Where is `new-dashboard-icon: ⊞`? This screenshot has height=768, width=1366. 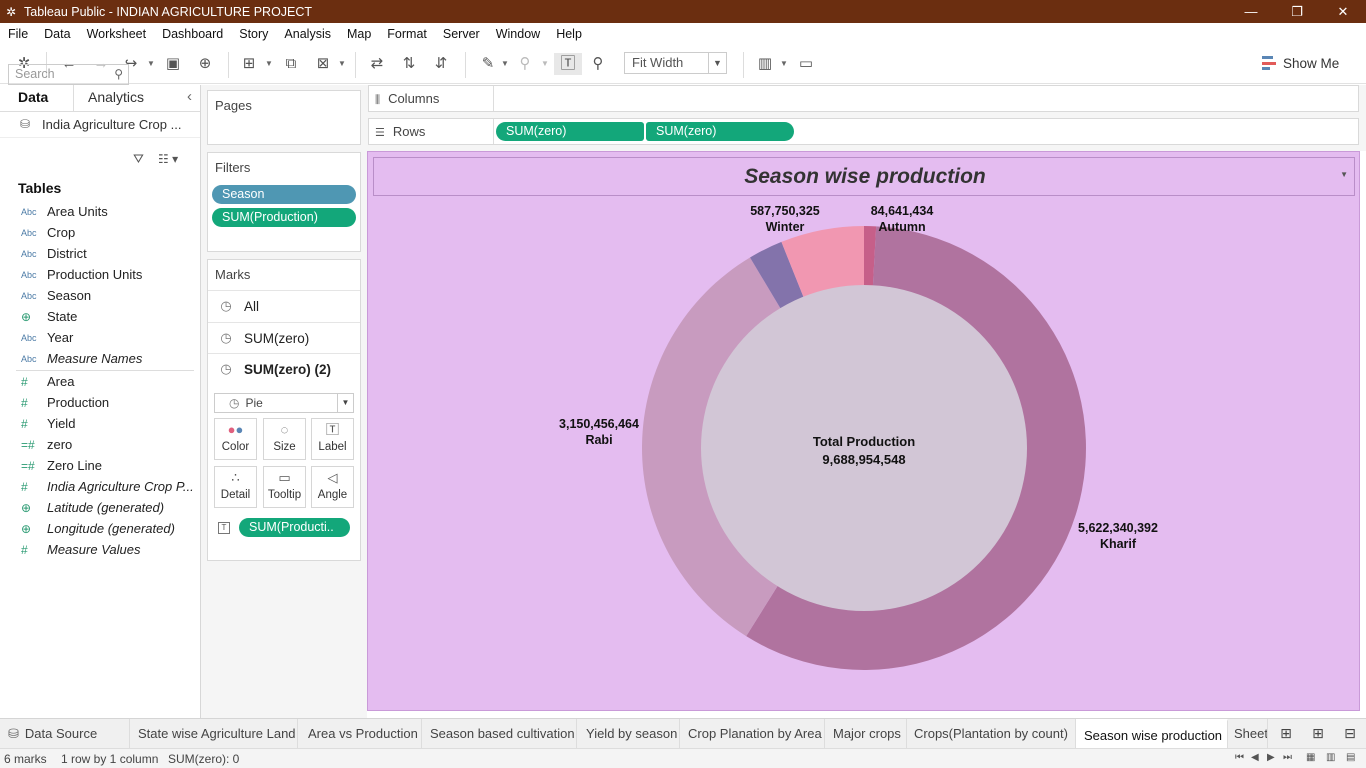 new-dashboard-icon: ⊞ is located at coordinates (1318, 734).